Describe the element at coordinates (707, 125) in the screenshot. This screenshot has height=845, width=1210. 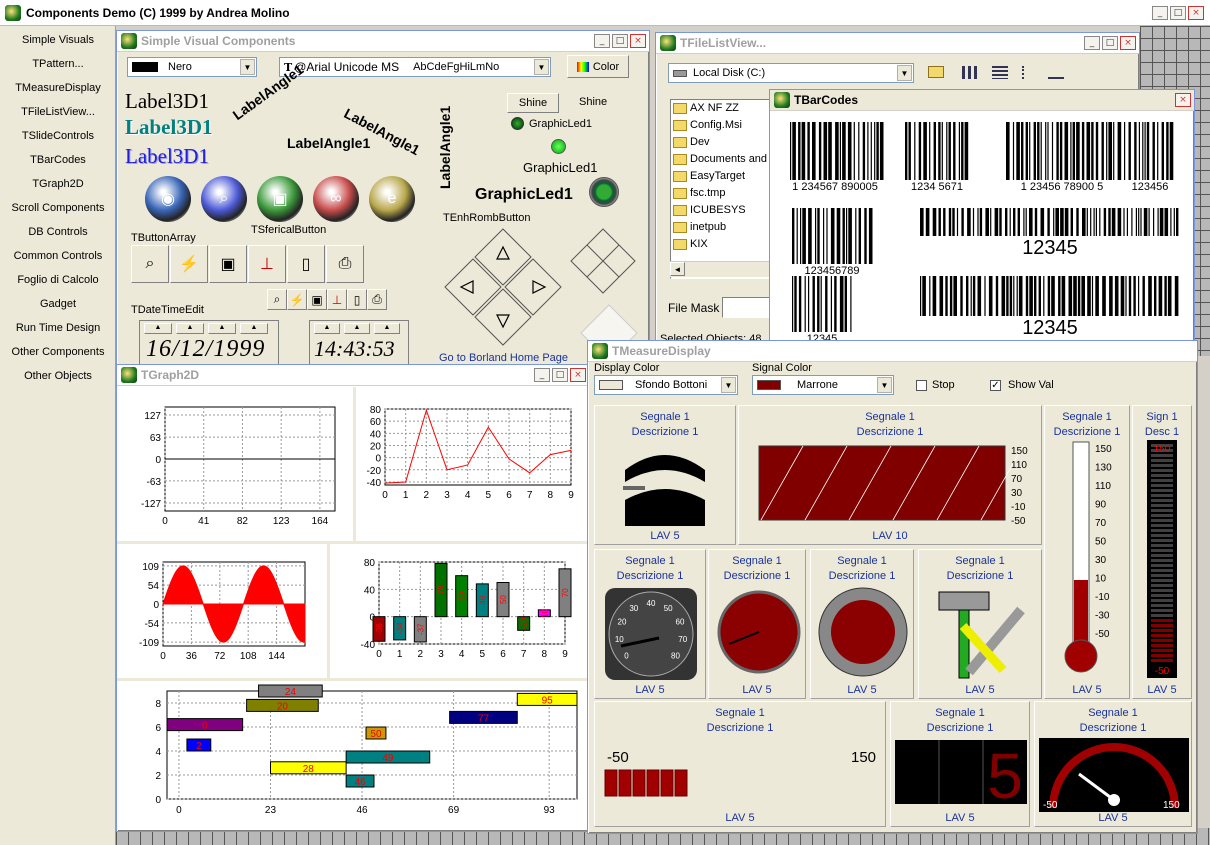
I see `file-item: Config.Msi` at that location.